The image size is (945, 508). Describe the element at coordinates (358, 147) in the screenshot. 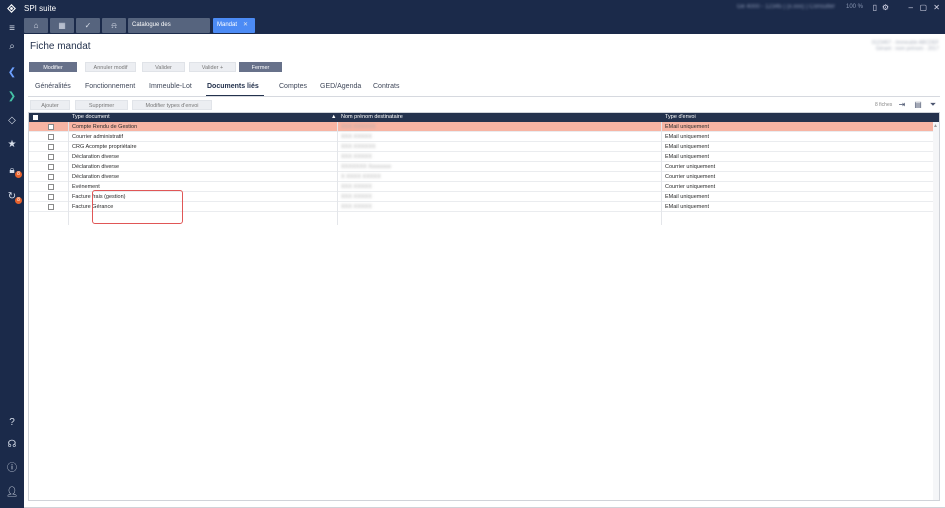

I see `cell-nom: XXX XXXXXX` at that location.